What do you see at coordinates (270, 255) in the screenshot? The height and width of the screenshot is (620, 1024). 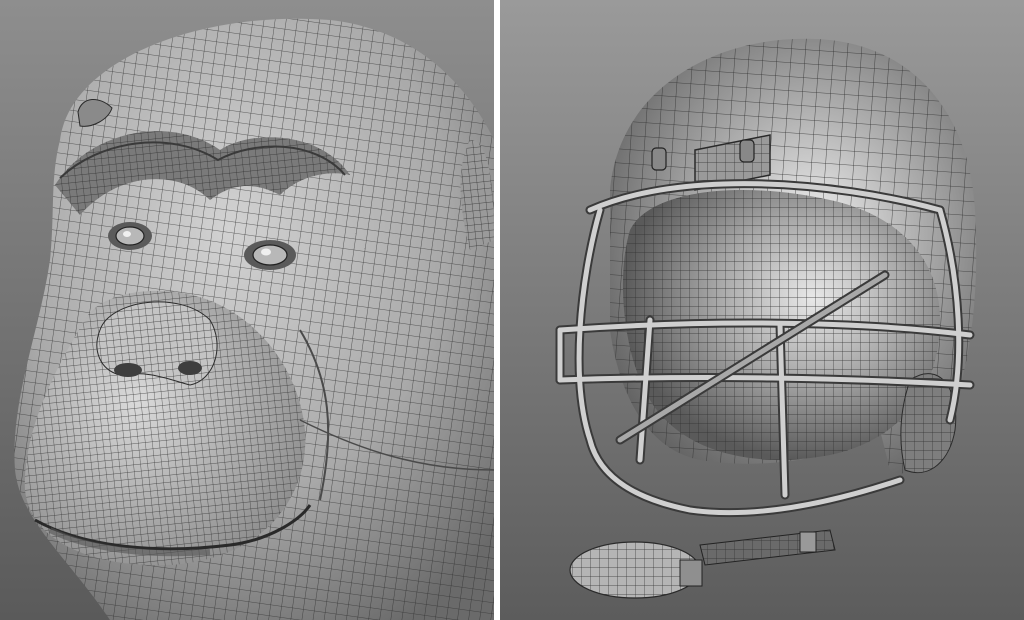 I see `right-eye` at bounding box center [270, 255].